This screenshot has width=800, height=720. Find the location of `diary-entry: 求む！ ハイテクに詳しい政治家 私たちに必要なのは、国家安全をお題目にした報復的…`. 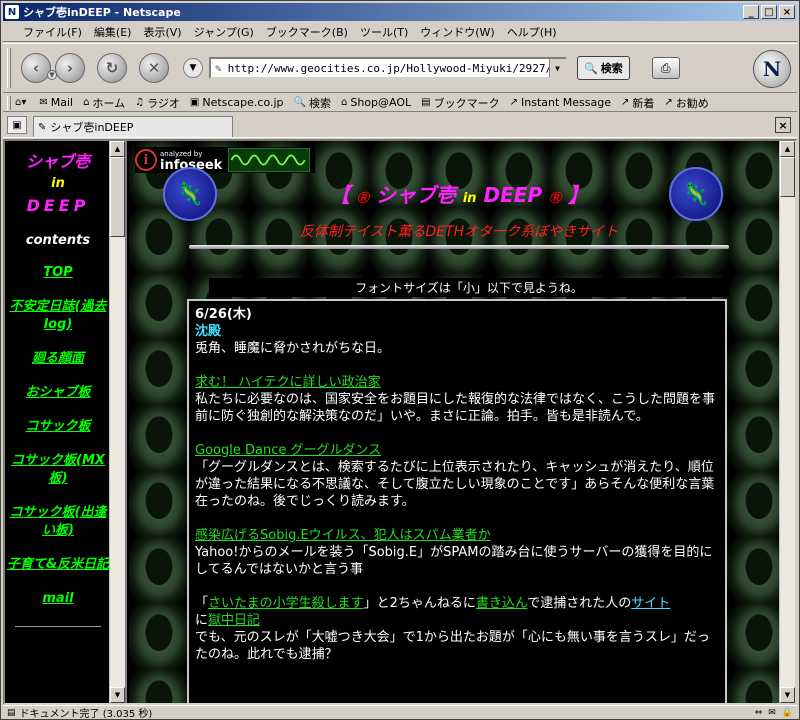

diary-entry: 求む！ ハイテクに詳しい政治家 私たちに必要なのは、国家安全をお題目にした報復的… is located at coordinates (457, 399).